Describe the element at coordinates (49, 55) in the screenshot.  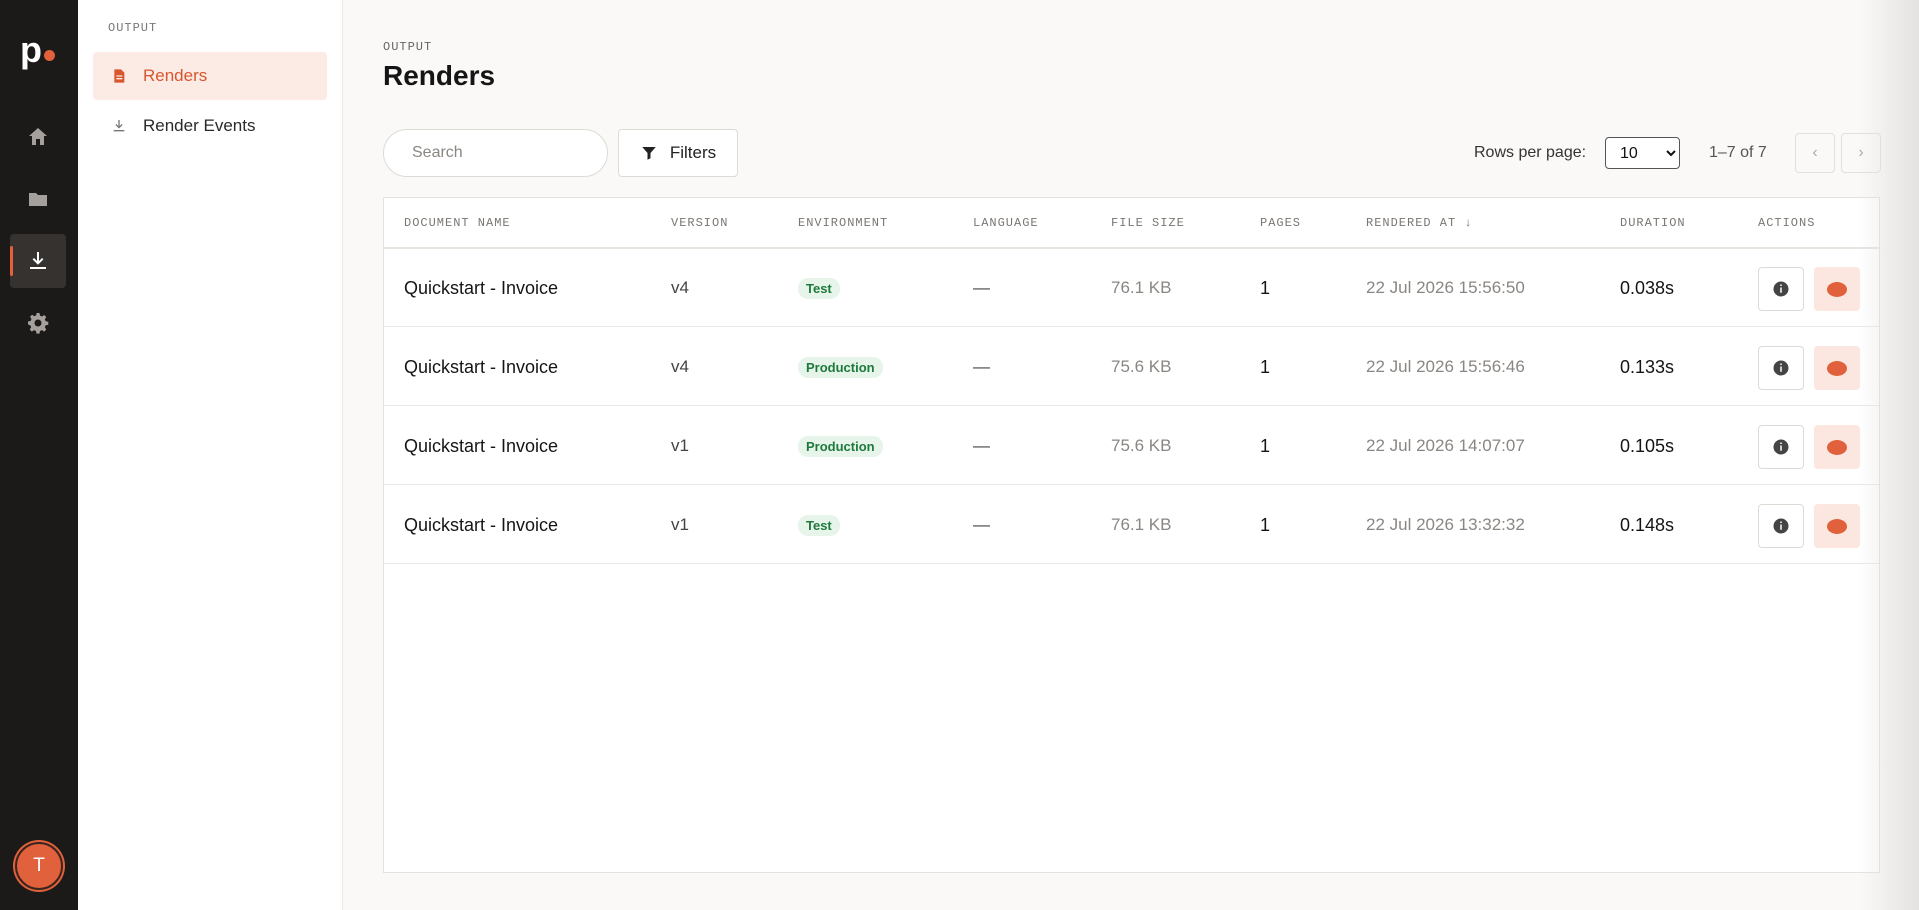
I see `logo-dot` at that location.